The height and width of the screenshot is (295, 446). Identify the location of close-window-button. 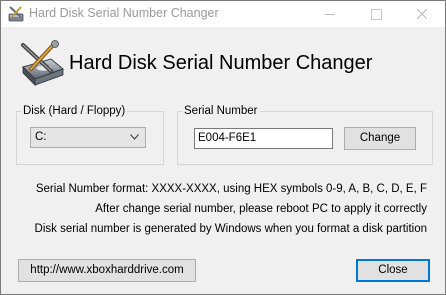
(422, 14).